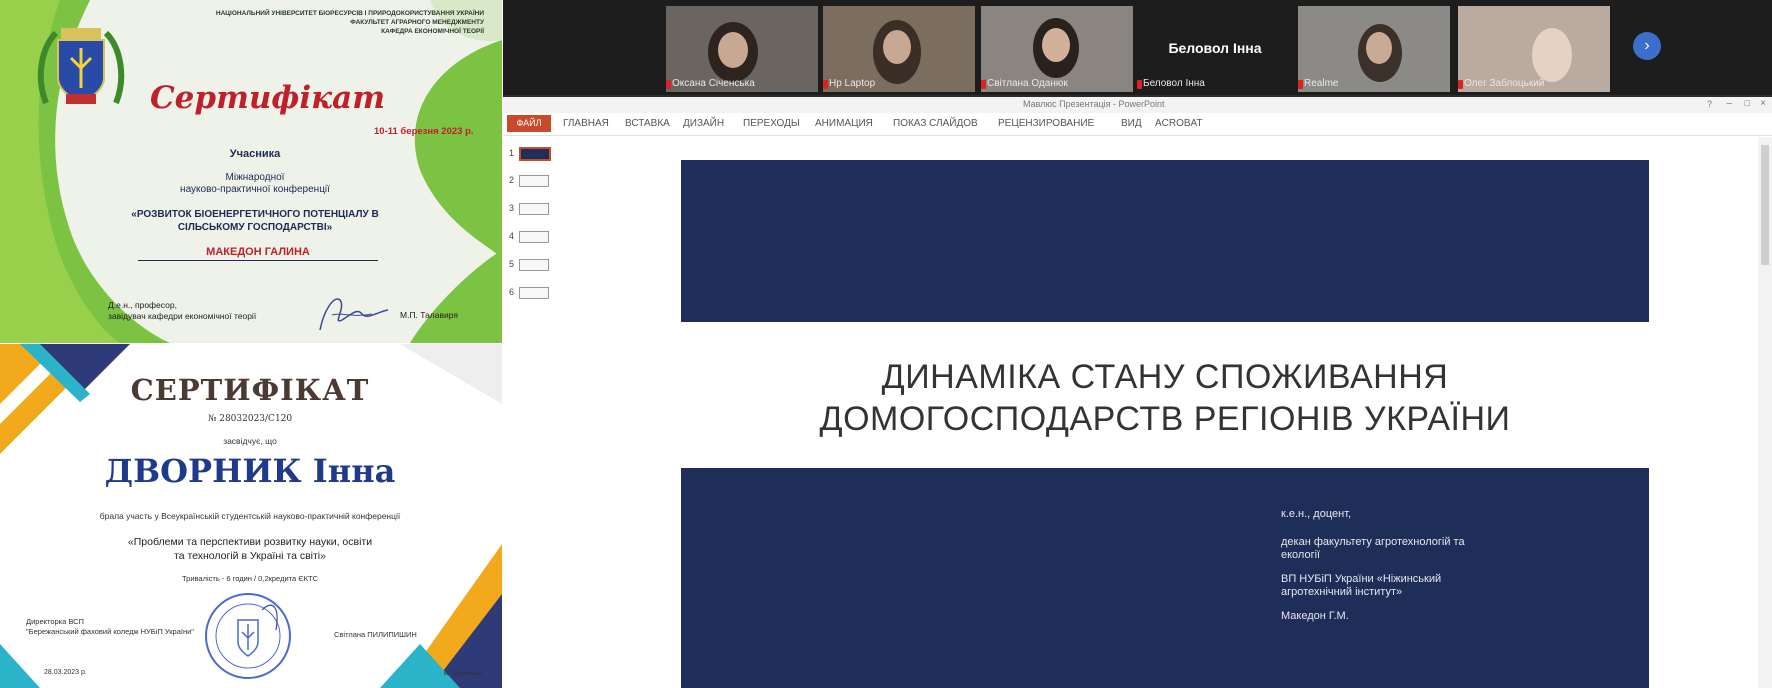 This screenshot has height=688, width=1772. I want to click on cert1-date: 10-11 березня 2023 р., so click(424, 131).